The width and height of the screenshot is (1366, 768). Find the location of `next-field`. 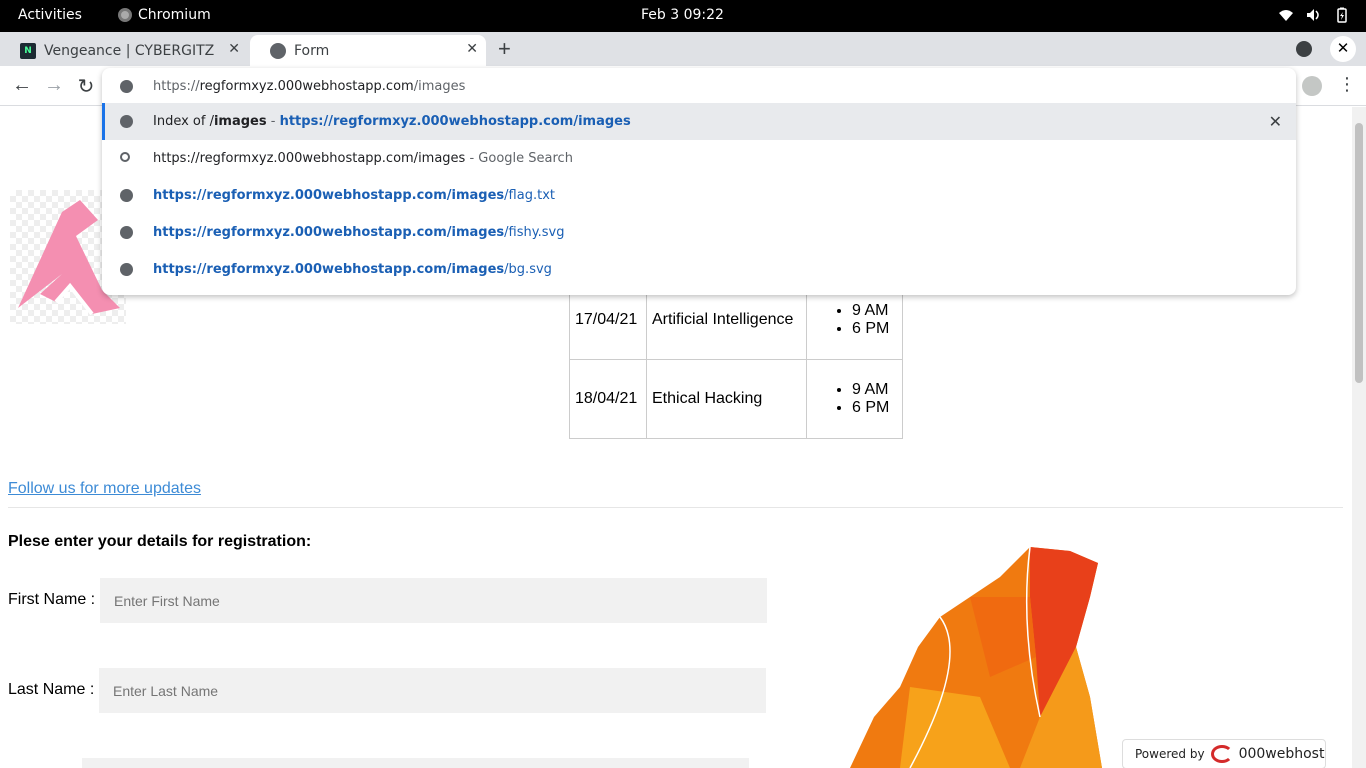

next-field is located at coordinates (415, 763).